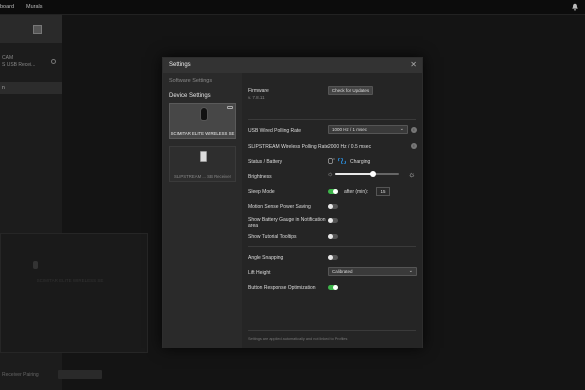 This screenshot has width=585, height=390. What do you see at coordinates (356, 192) in the screenshot?
I see `sleep-after-label: after (min):` at bounding box center [356, 192].